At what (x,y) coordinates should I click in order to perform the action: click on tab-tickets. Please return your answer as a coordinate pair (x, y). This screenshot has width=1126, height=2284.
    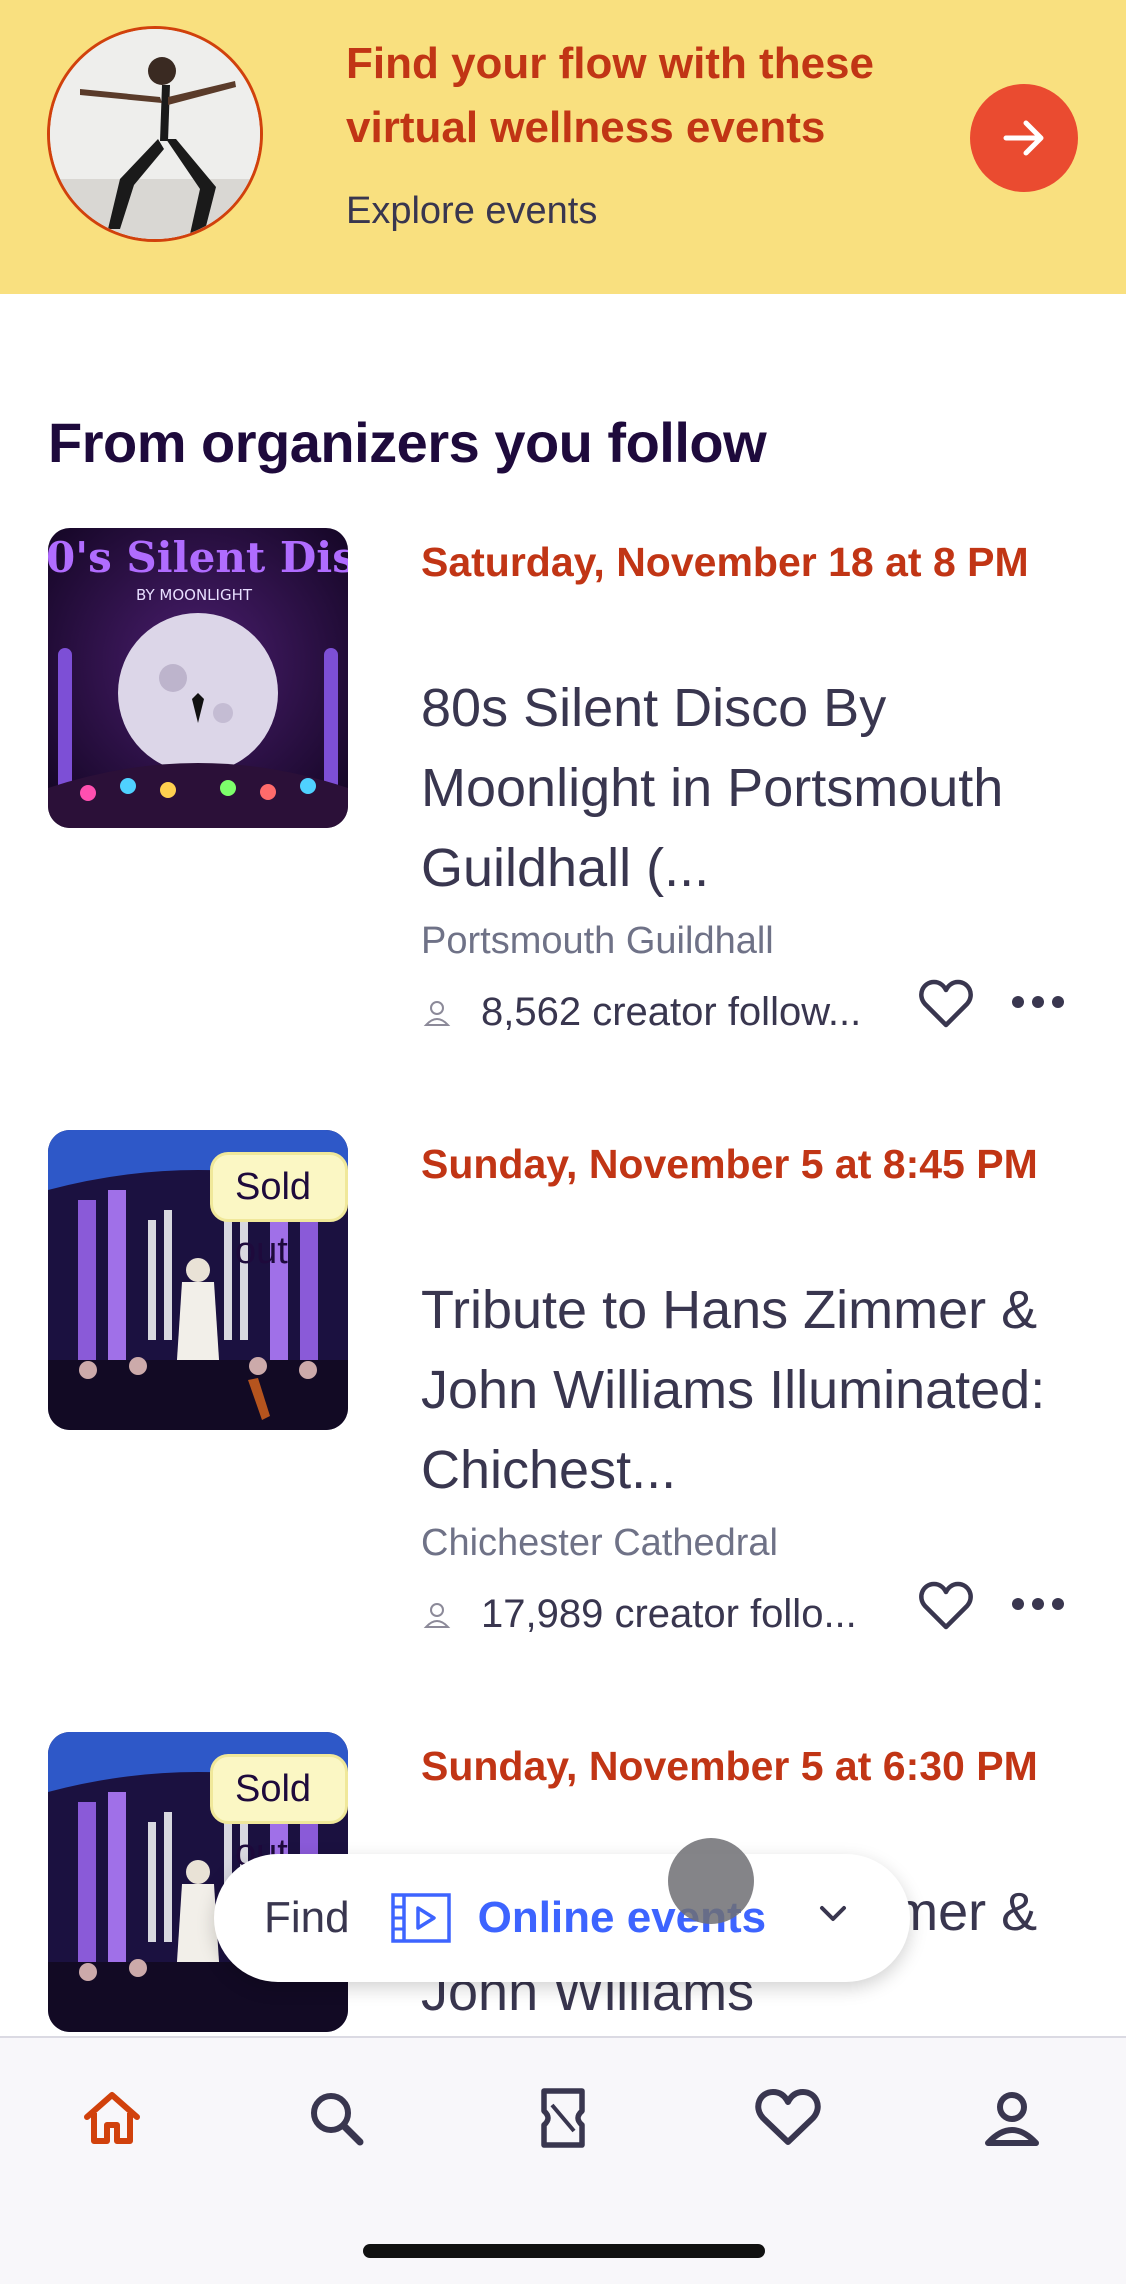
    Looking at the image, I should click on (563, 2118).